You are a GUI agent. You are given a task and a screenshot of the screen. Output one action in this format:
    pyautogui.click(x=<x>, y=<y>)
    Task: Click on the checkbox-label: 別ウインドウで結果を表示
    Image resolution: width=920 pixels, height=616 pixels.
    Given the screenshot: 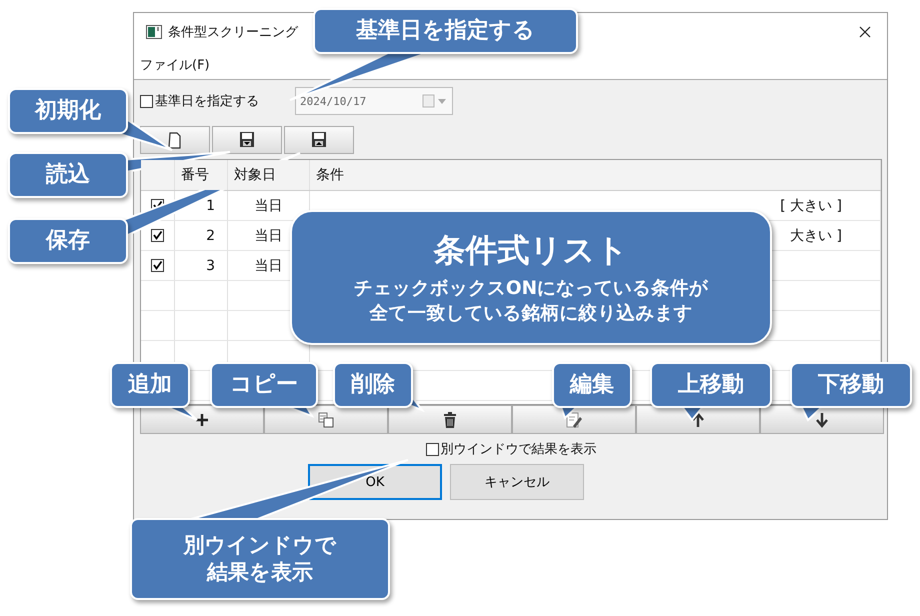 What is the action you would take?
    pyautogui.click(x=518, y=449)
    